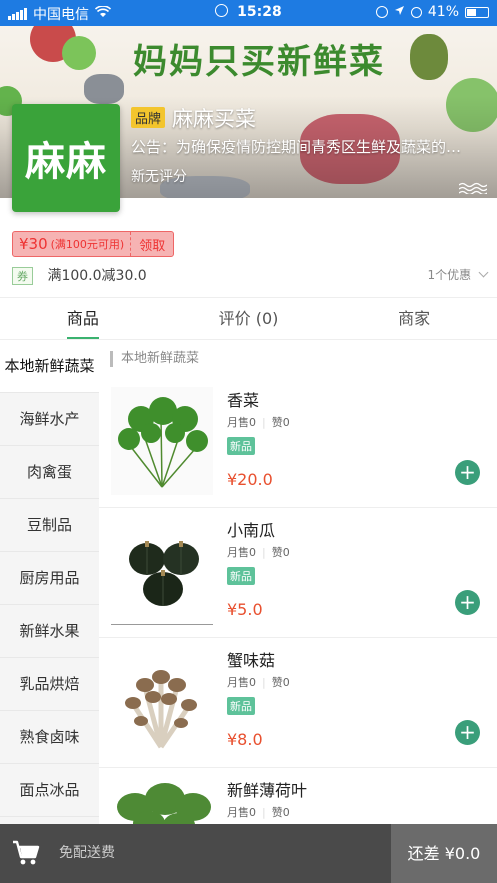  What do you see at coordinates (248, 853) in the screenshot?
I see `cart-bar: 免配送费 还差 ¥0.0` at bounding box center [248, 853].